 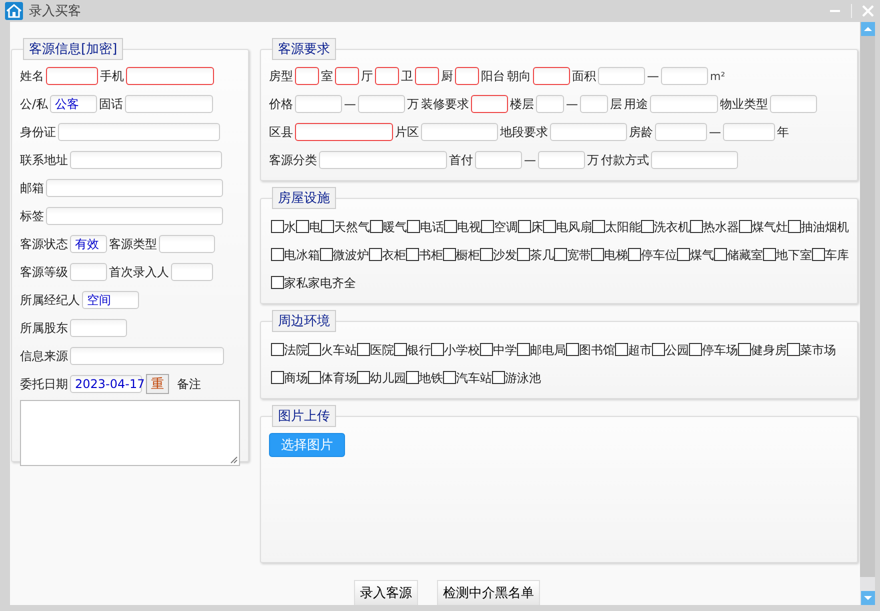 What do you see at coordinates (157, 384) in the screenshot?
I see `reset-button: 重` at bounding box center [157, 384].